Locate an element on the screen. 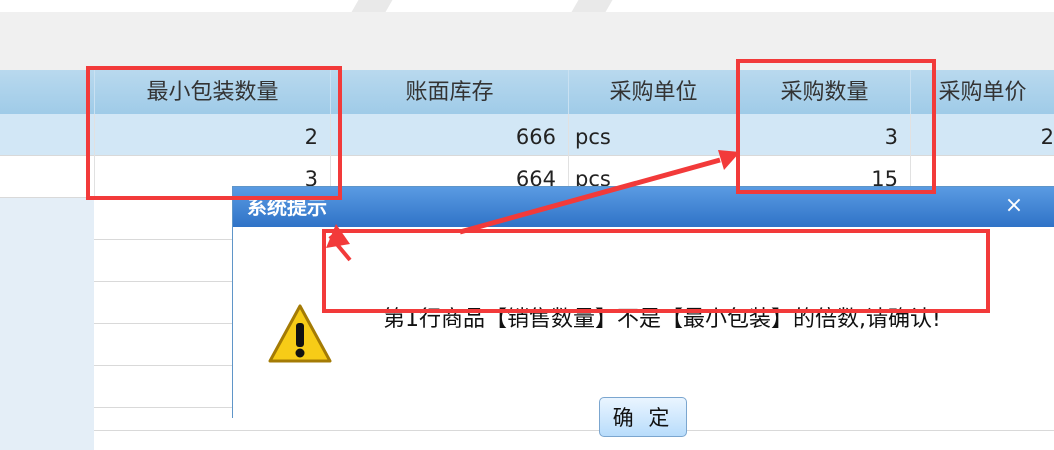 The image size is (1054, 450). annotation-arrows is located at coordinates (533, 206).